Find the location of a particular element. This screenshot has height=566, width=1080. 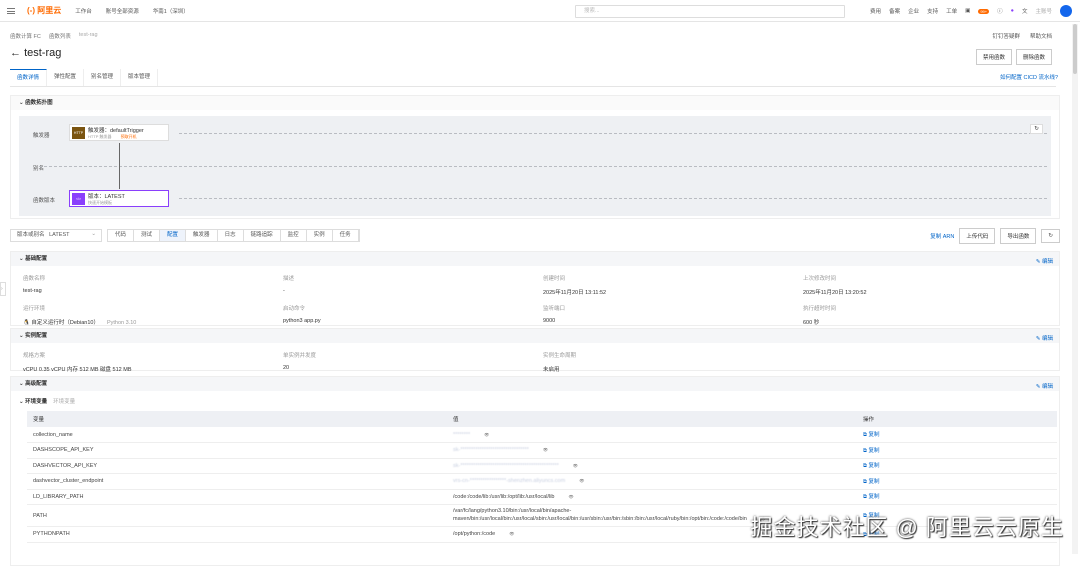

env-key: dashvector_cluster_endpoint is located at coordinates (237, 481).